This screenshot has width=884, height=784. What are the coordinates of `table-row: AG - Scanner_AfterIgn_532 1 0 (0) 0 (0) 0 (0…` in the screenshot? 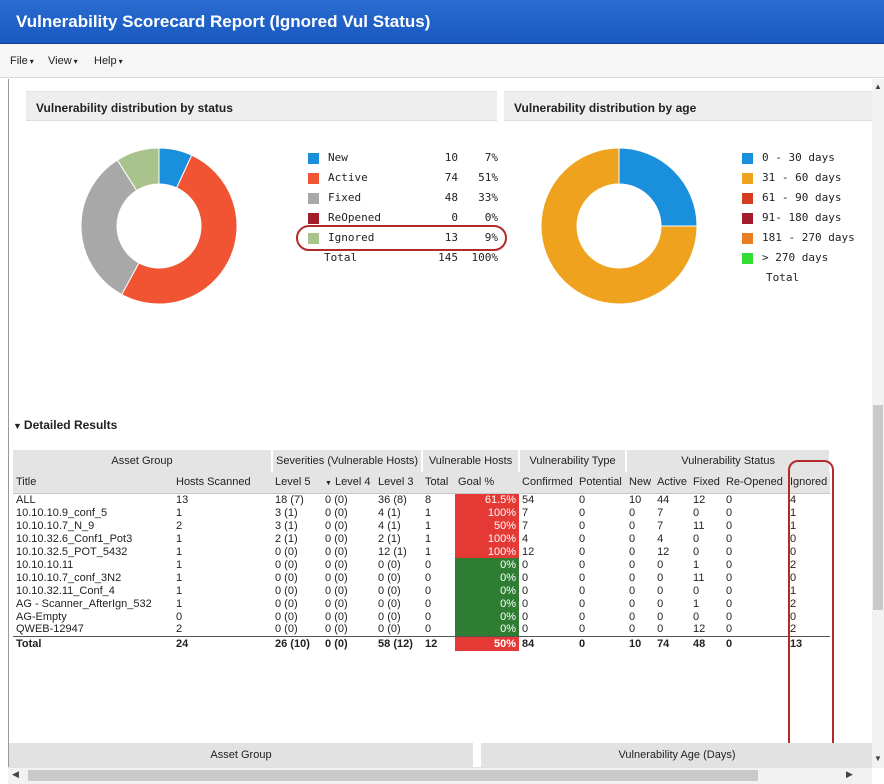 It's located at (421, 603).